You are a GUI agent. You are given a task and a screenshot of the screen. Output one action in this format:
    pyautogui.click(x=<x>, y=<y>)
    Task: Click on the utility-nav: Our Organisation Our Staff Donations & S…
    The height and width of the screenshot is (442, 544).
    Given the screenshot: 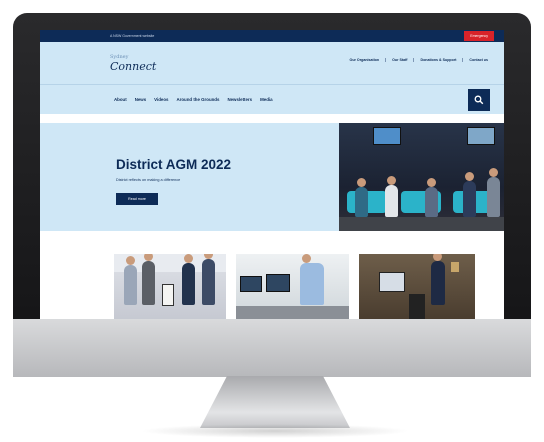 What is the action you would take?
    pyautogui.click(x=419, y=60)
    